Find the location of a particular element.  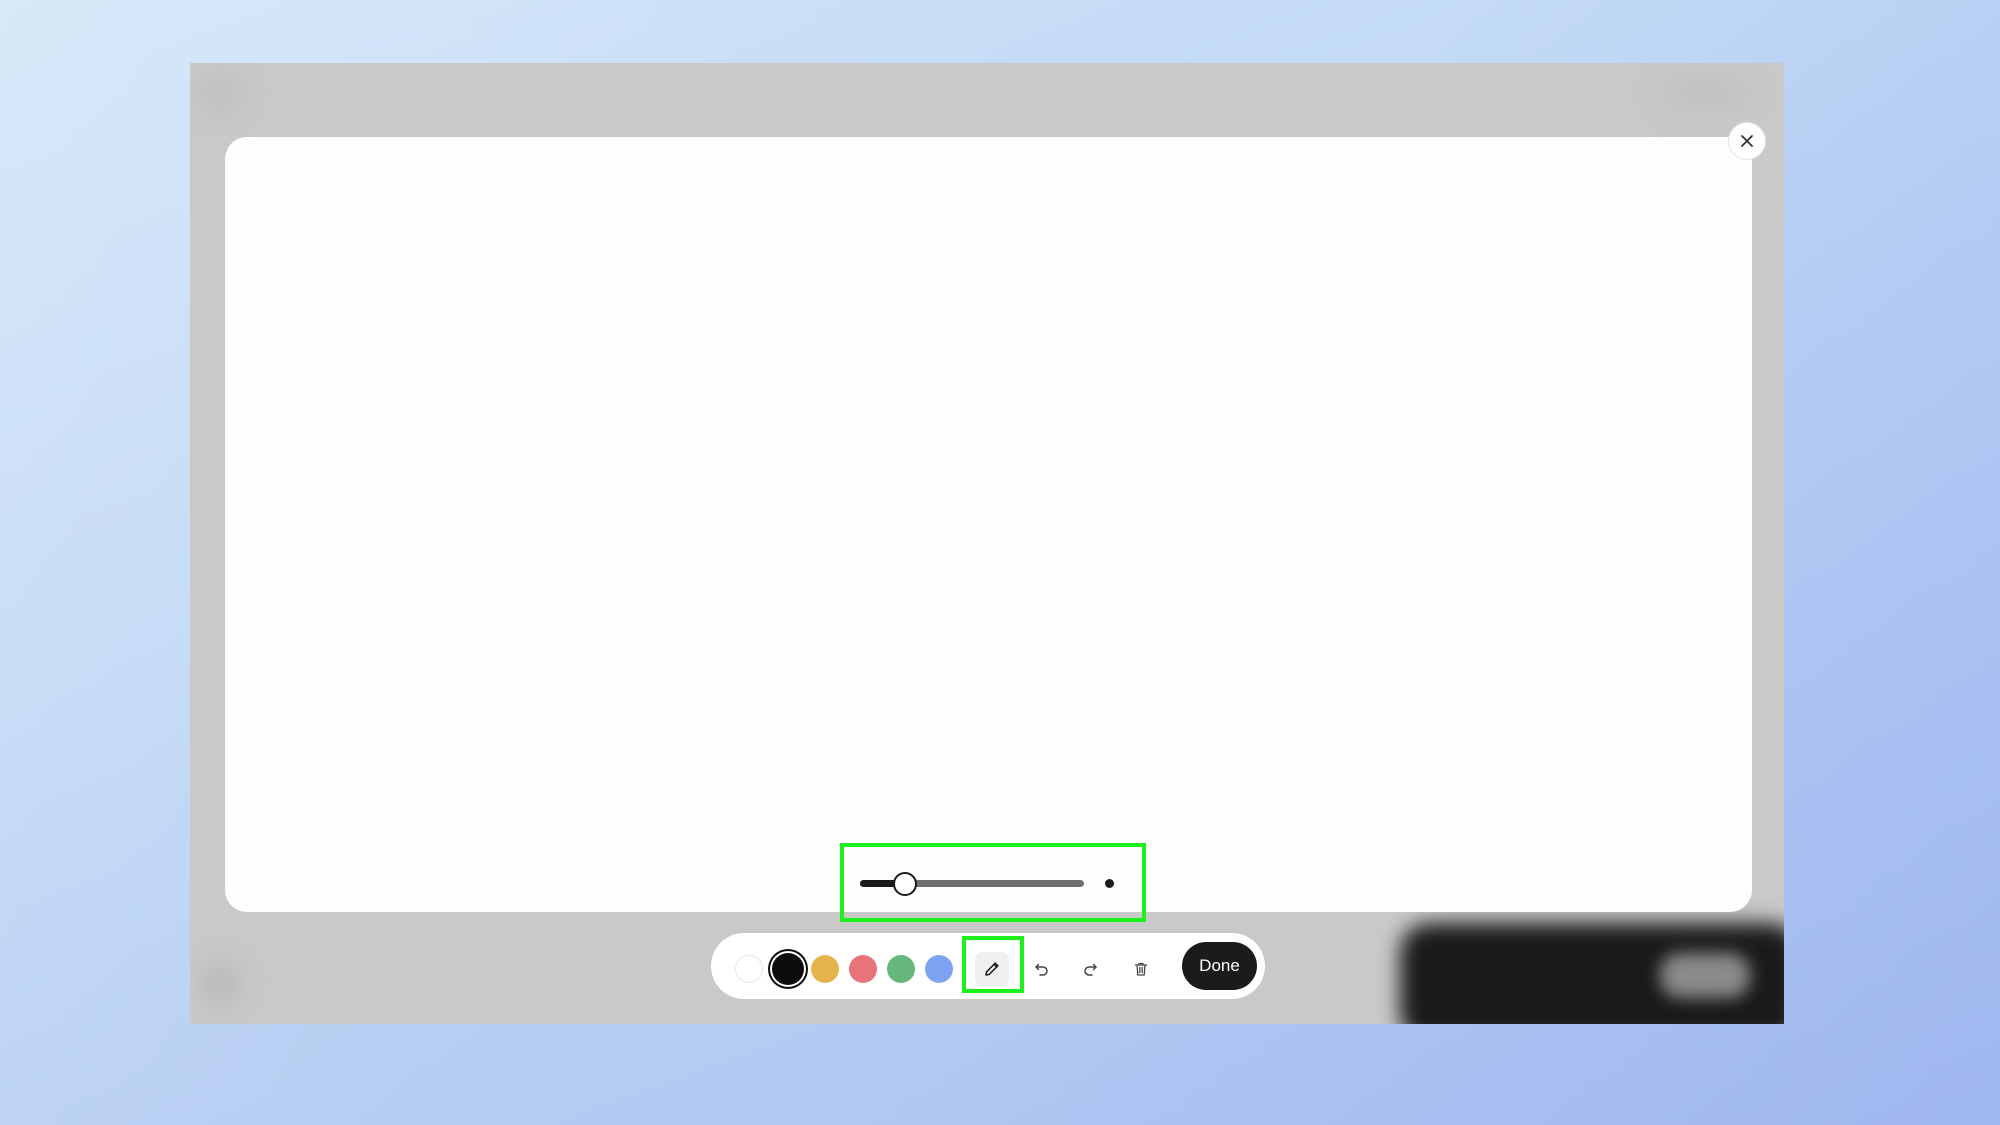

color-swatch-black is located at coordinates (788, 969).